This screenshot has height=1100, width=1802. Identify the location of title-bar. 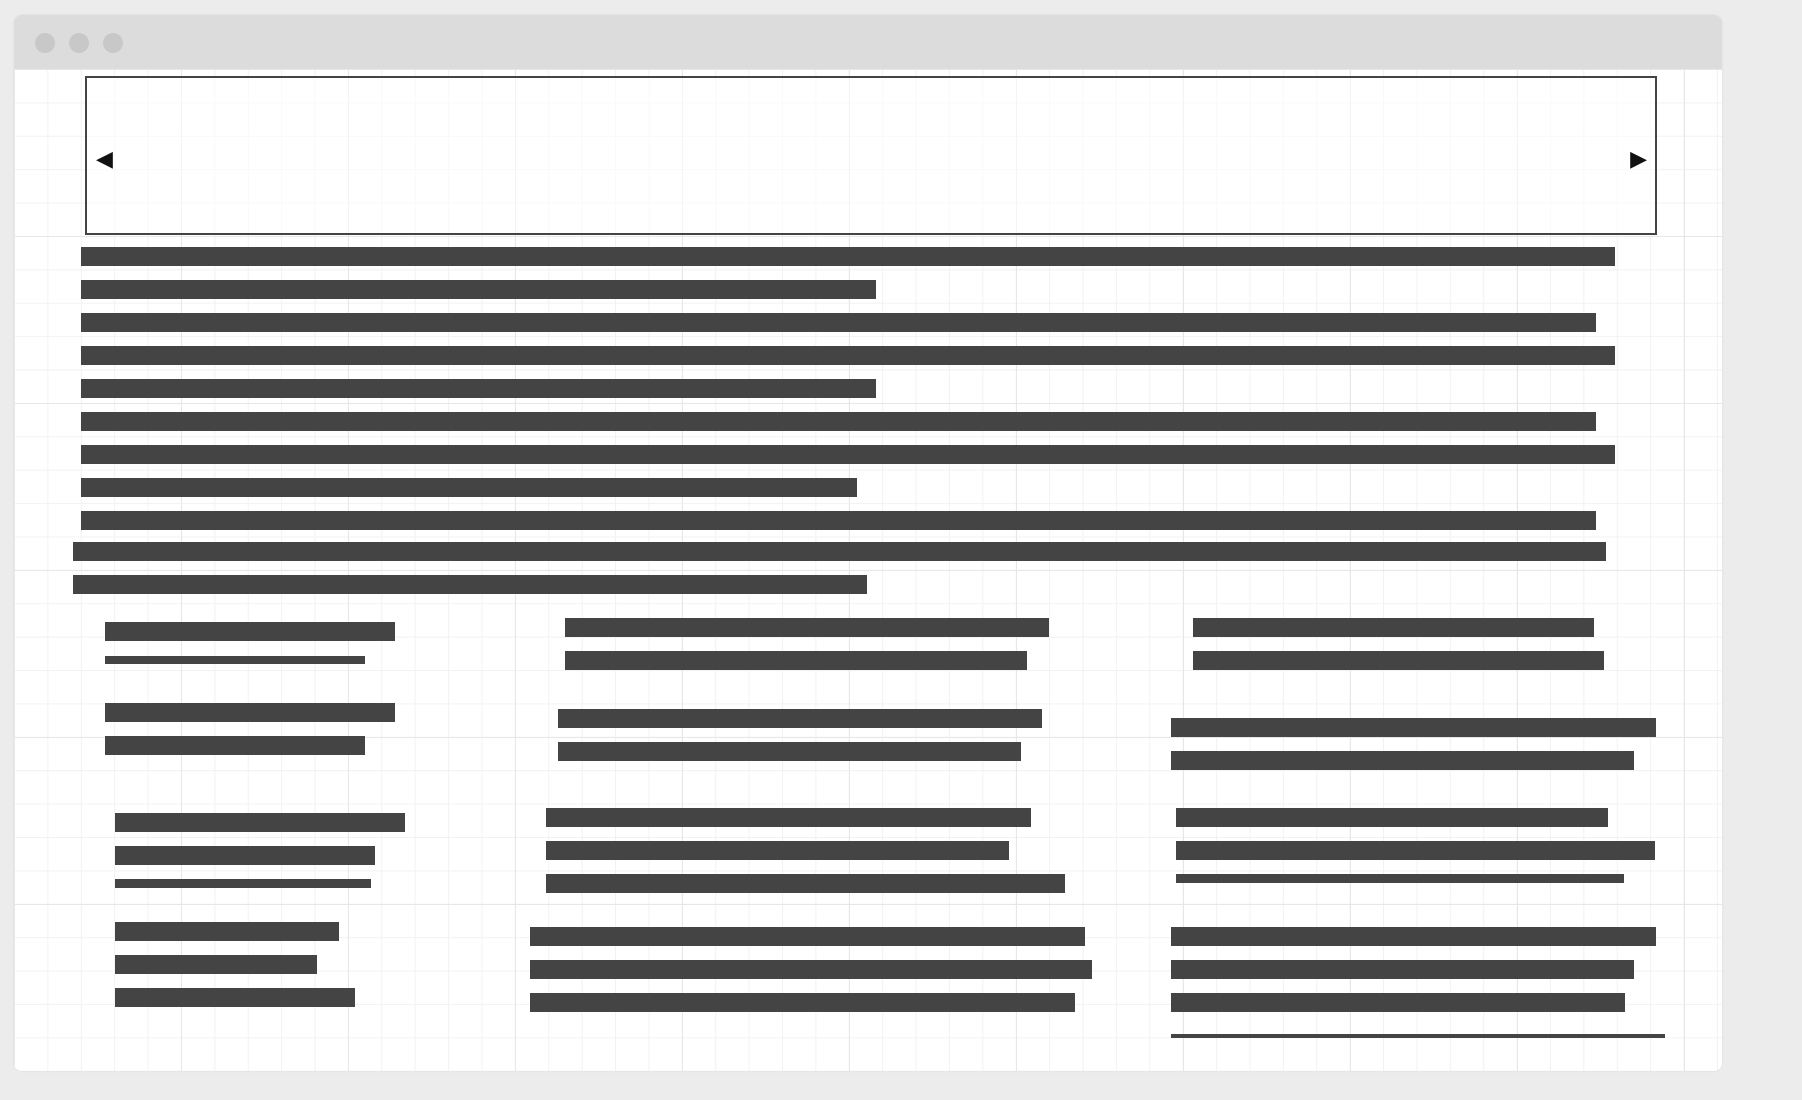
(868, 42).